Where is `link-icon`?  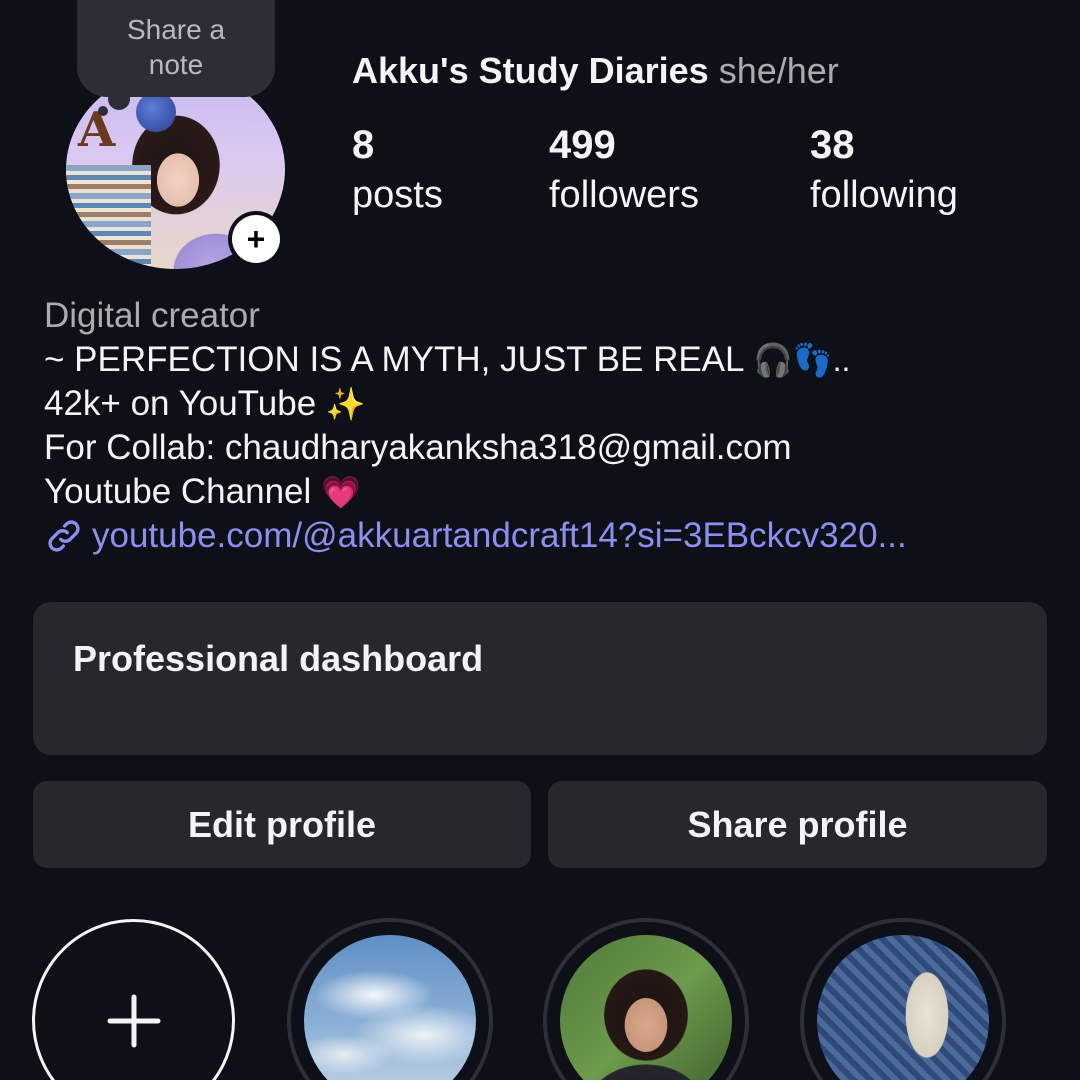
link-icon is located at coordinates (64, 536).